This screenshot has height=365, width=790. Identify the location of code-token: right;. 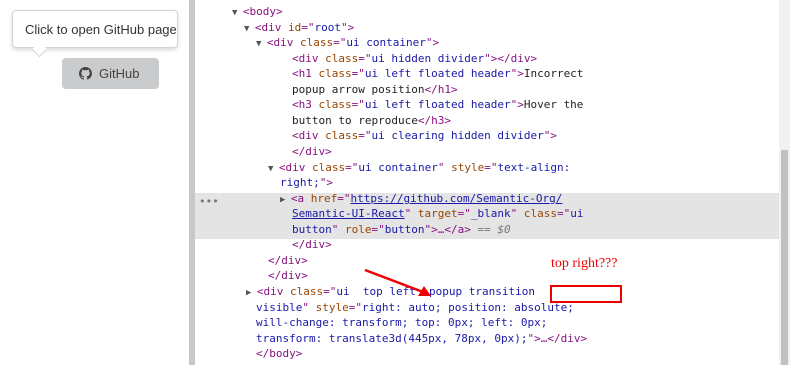
(300, 182).